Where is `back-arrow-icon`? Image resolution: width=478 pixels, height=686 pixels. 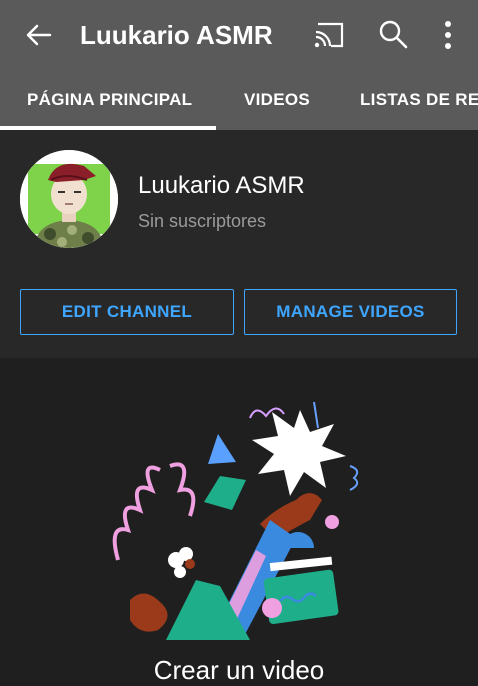 back-arrow-icon is located at coordinates (39, 35).